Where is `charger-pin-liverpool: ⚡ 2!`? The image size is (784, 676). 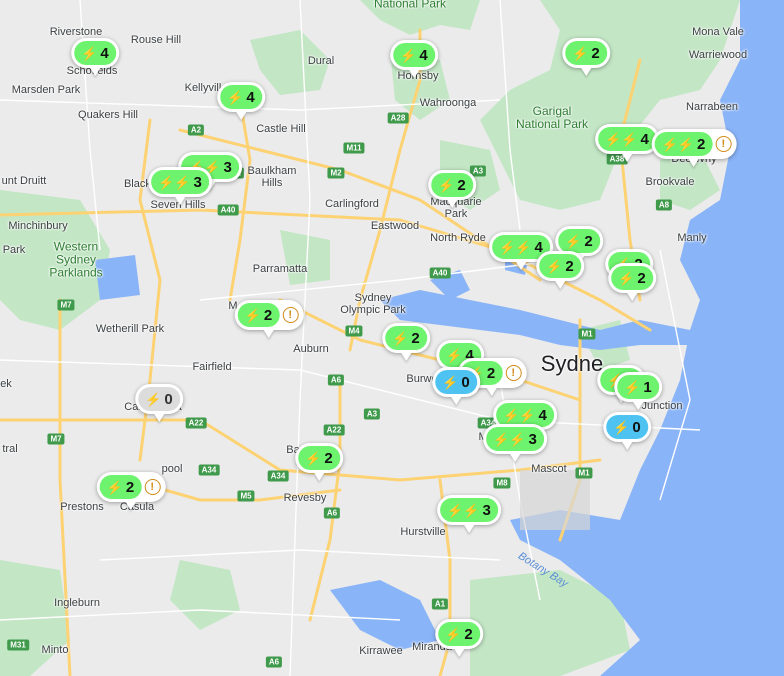 charger-pin-liverpool: ⚡ 2! is located at coordinates (131, 491).